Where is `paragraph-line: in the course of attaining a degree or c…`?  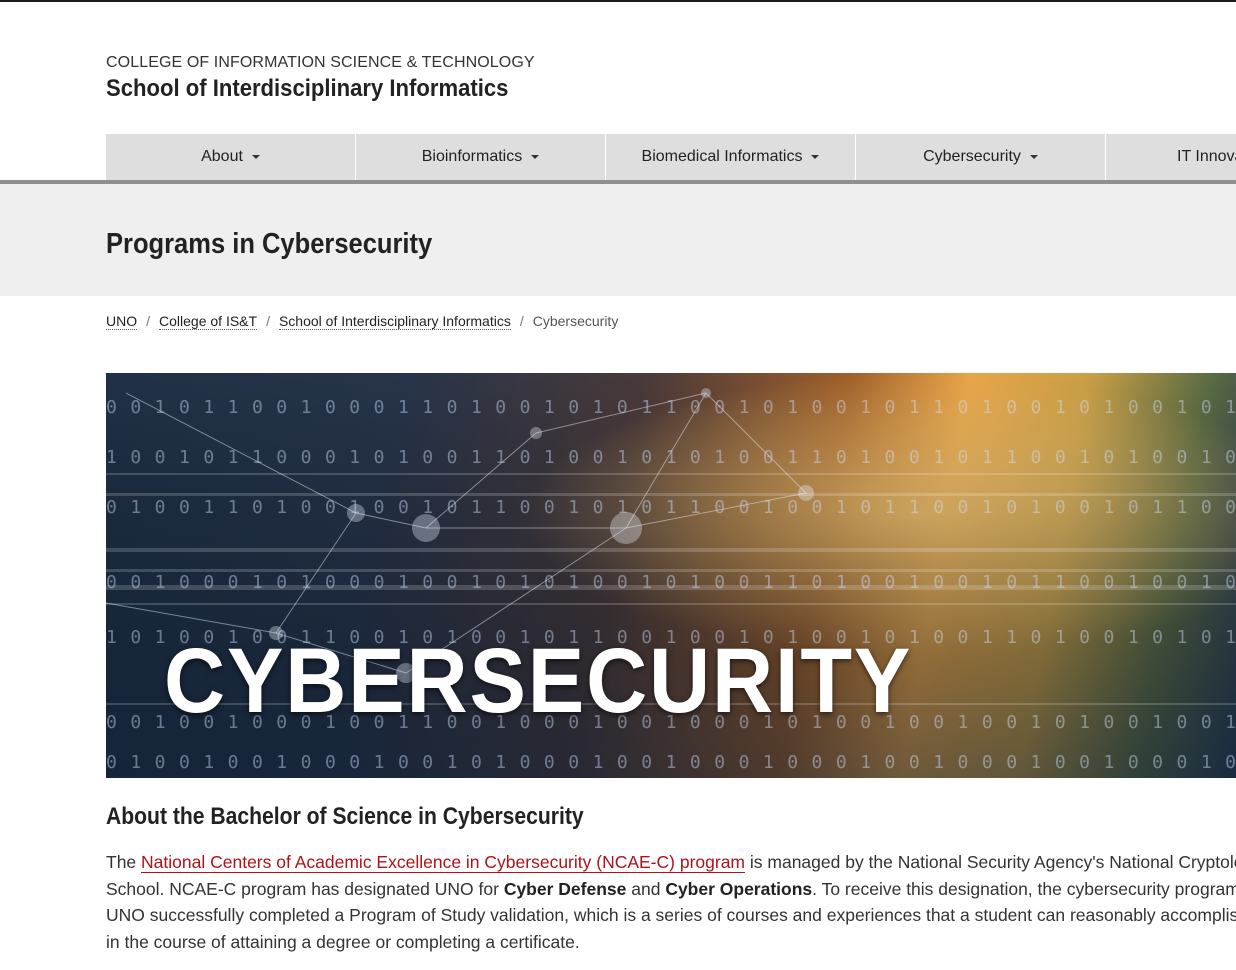
paragraph-line: in the course of attaining a degree or c… is located at coordinates (343, 941).